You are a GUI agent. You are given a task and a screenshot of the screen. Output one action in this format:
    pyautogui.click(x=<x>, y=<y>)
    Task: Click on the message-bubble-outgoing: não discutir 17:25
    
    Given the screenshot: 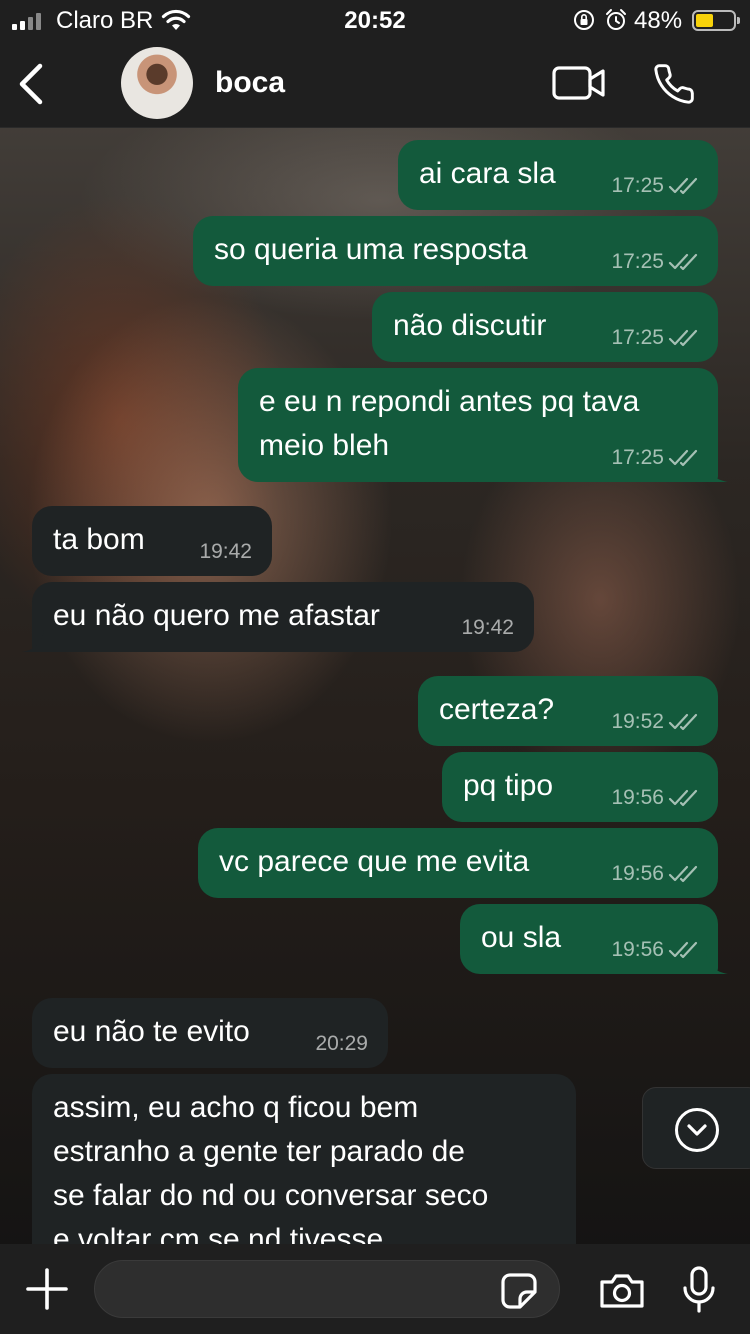 What is the action you would take?
    pyautogui.click(x=545, y=327)
    